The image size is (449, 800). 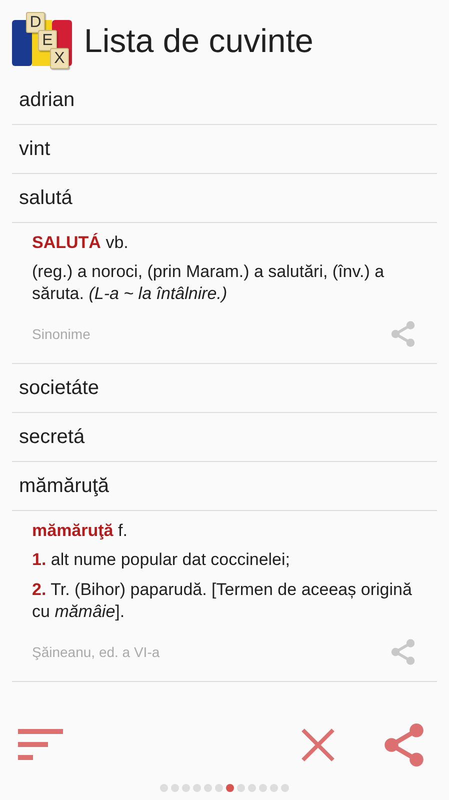 I want to click on close-icon, so click(x=318, y=745).